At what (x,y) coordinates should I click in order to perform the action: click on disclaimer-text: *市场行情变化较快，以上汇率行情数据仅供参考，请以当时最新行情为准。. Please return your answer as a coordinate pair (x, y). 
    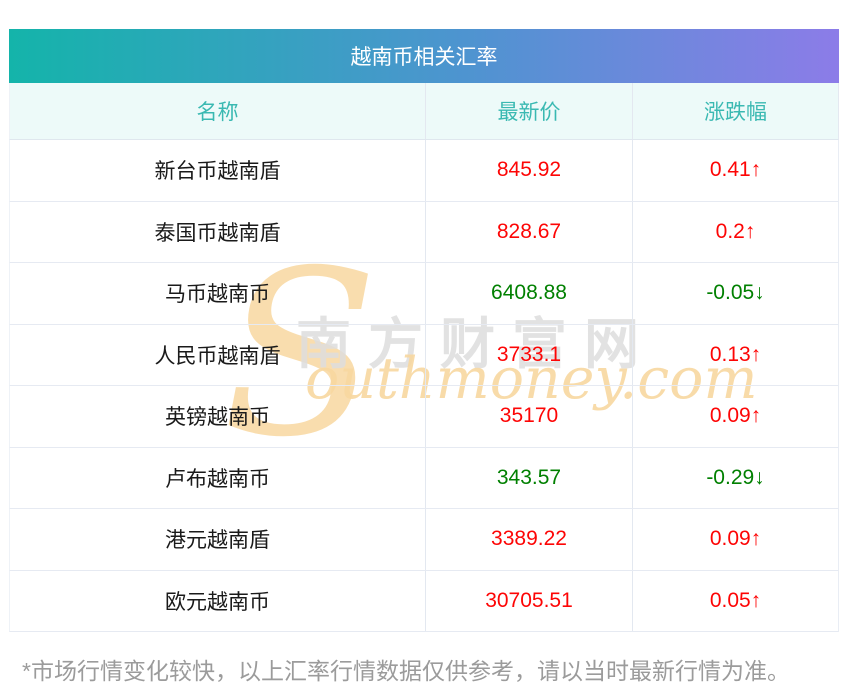
    Looking at the image, I should click on (406, 671).